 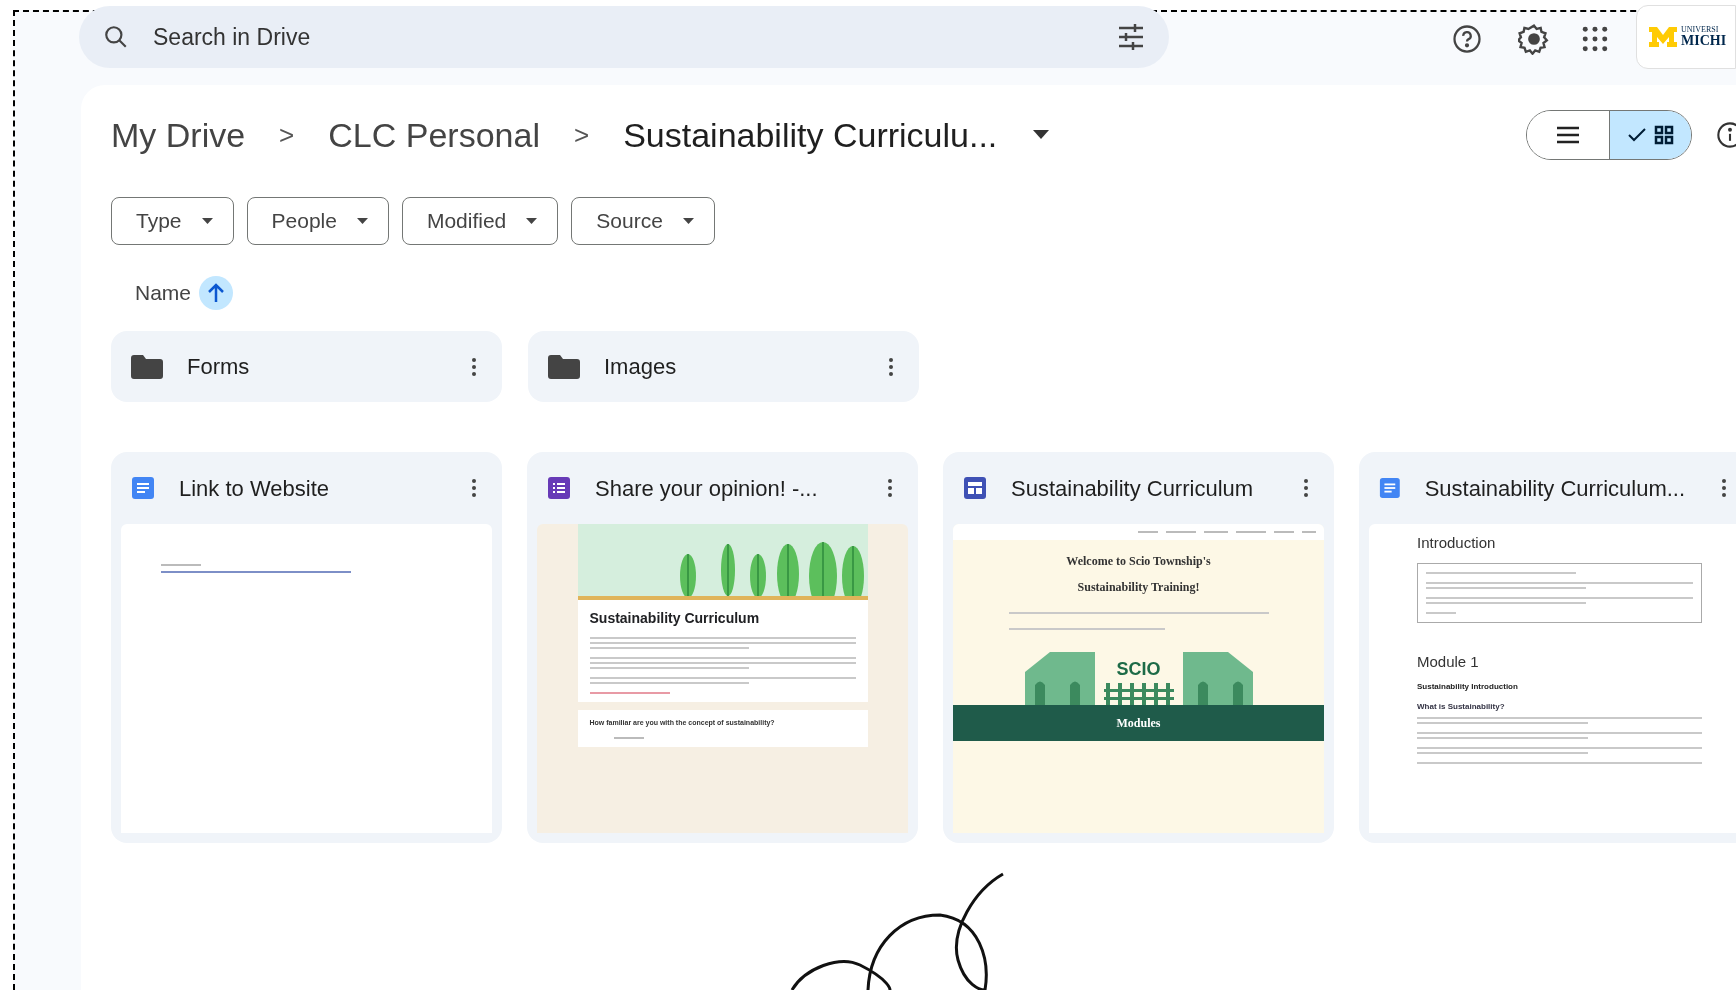 I want to click on search-field: Search in Drive, so click(x=624, y=37).